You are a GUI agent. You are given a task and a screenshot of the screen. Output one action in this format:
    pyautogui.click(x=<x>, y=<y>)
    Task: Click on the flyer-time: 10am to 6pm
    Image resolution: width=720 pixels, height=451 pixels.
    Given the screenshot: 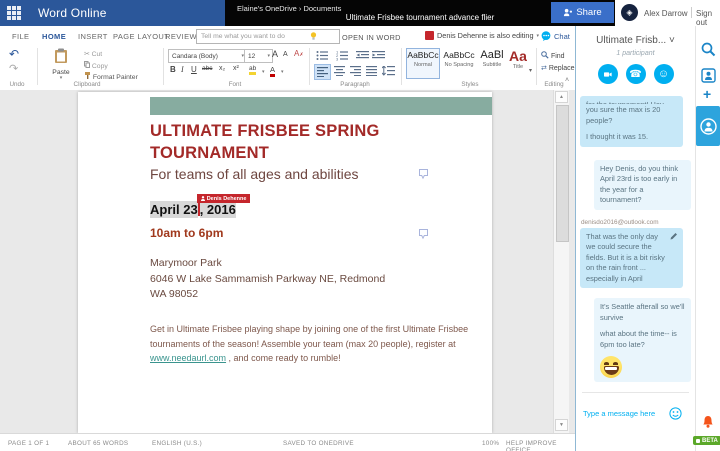 What is the action you would take?
    pyautogui.click(x=186, y=233)
    